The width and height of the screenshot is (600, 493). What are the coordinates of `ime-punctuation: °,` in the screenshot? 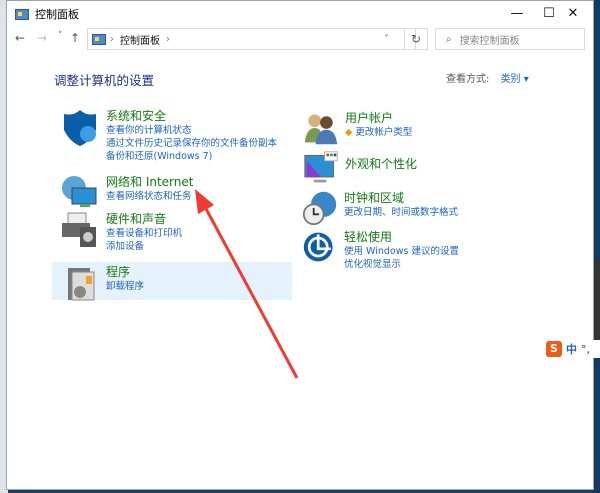 It's located at (585, 349).